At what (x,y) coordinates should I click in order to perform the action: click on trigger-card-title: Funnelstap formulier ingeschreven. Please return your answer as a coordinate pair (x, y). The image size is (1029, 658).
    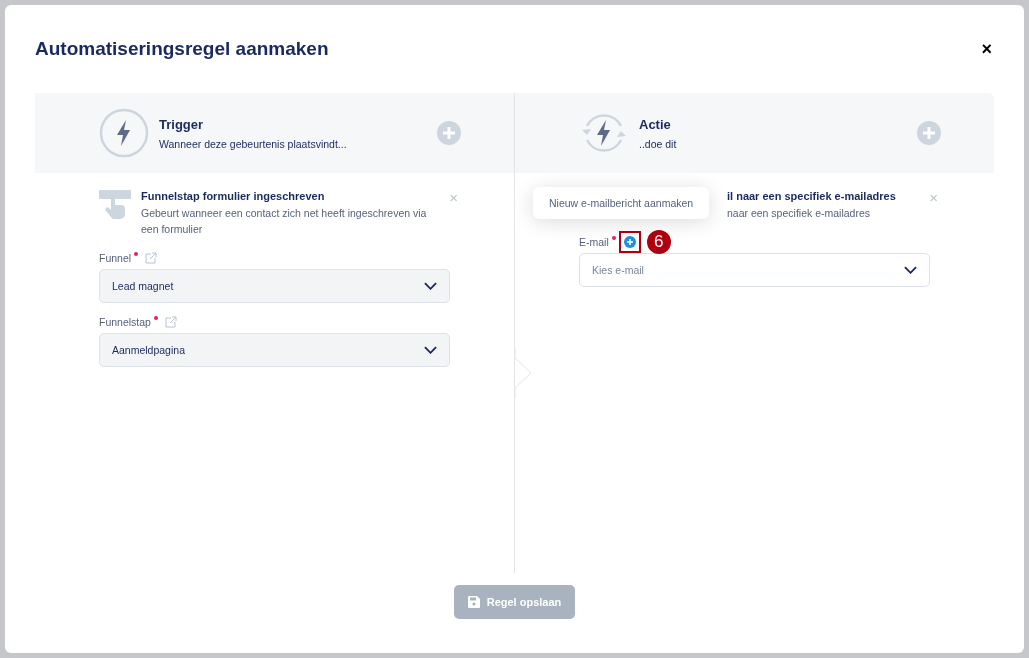
    Looking at the image, I should click on (233, 196).